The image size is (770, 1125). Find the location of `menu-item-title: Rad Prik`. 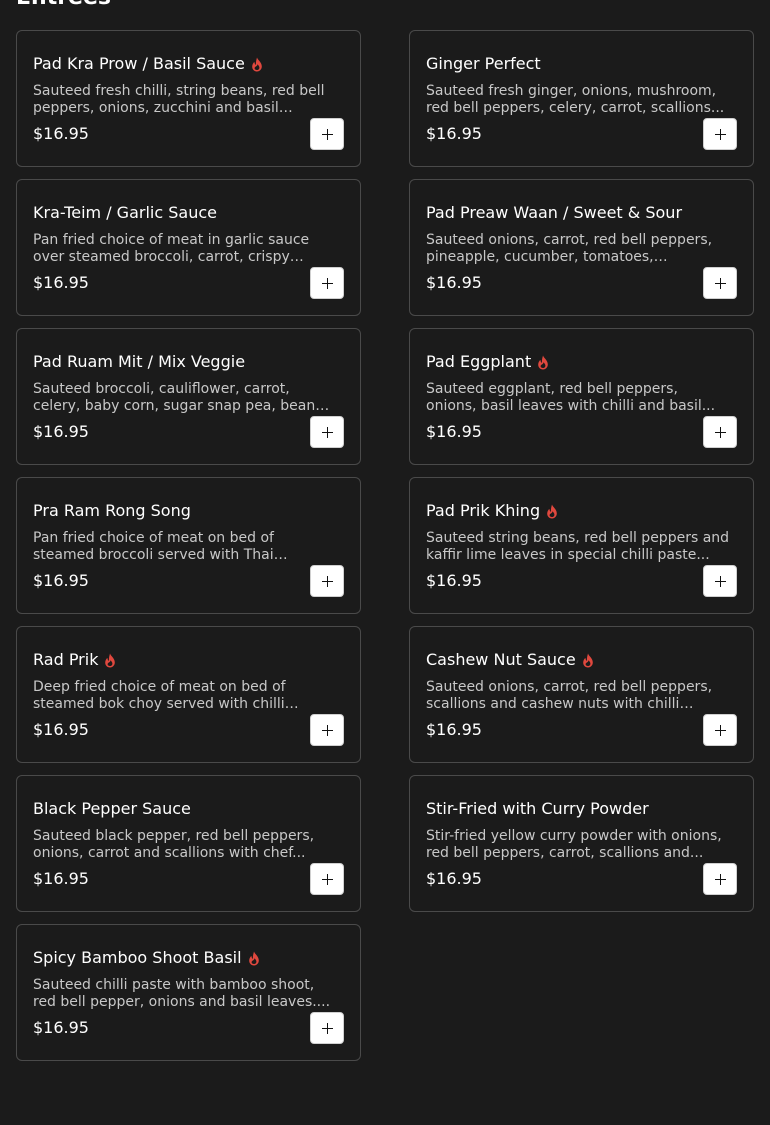

menu-item-title: Rad Prik is located at coordinates (74, 660).